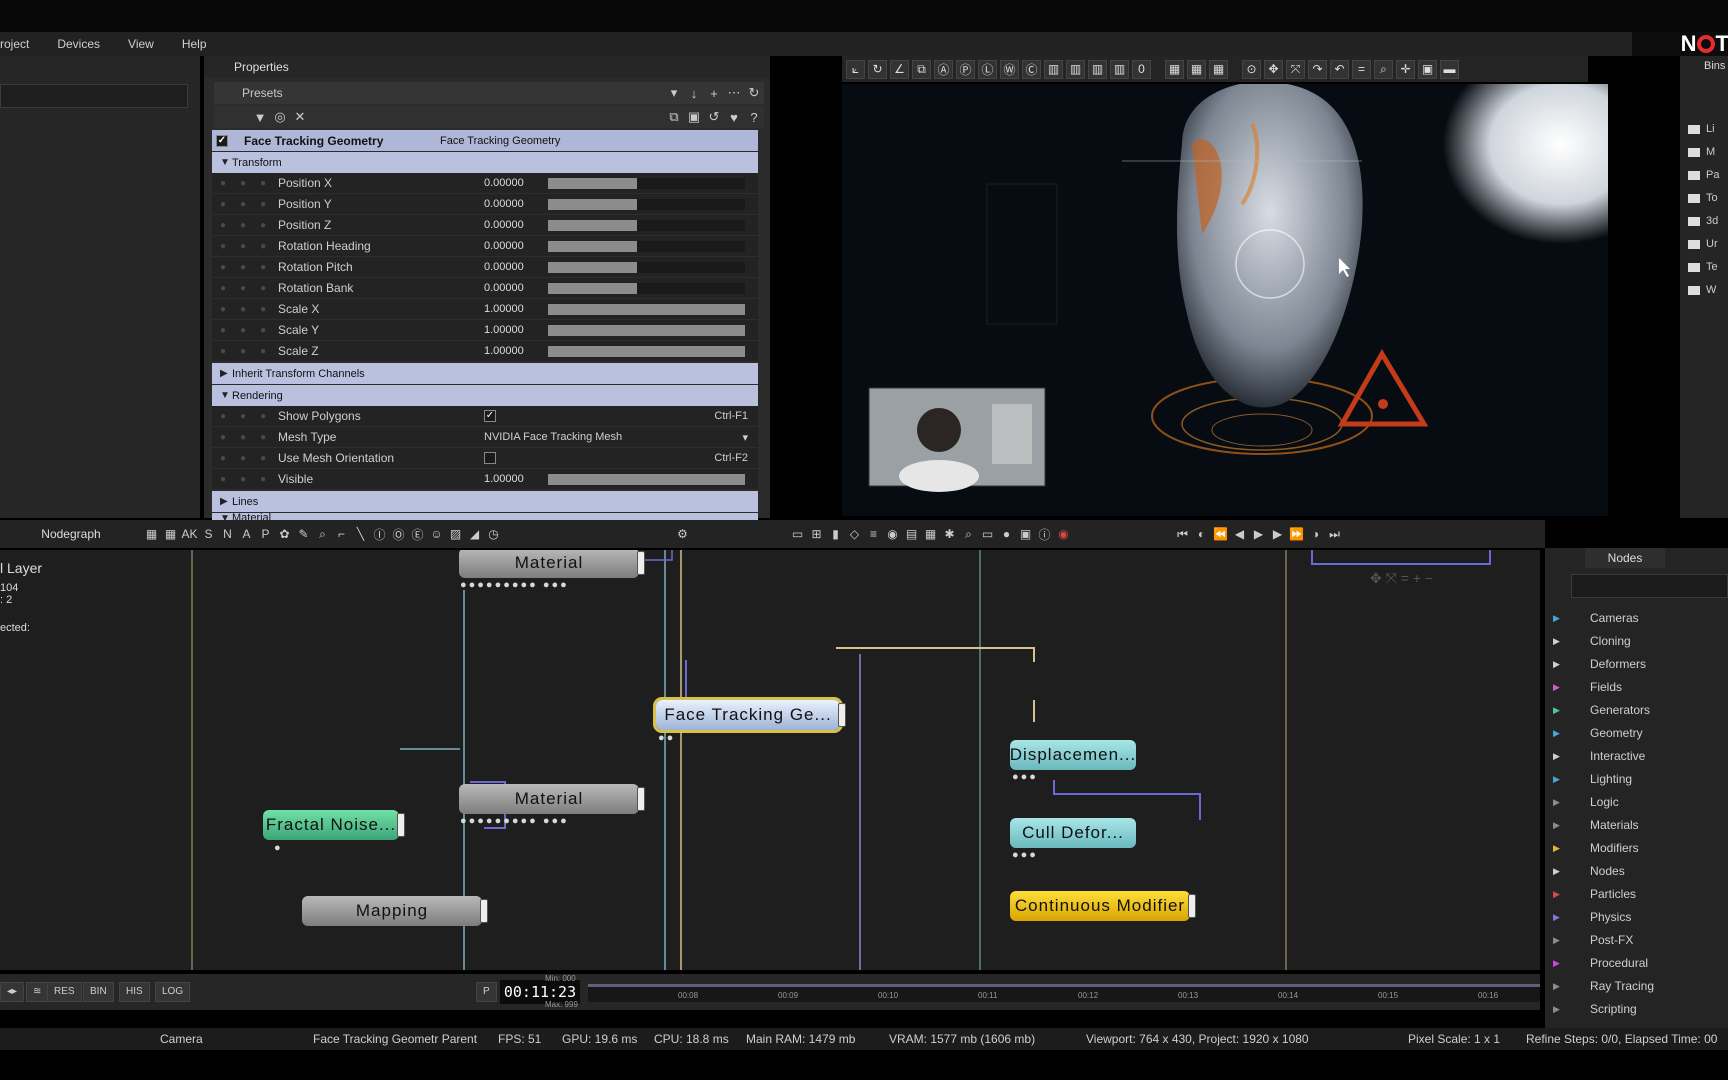 This screenshot has height=1080, width=1728. I want to click on vr-icon: ▭, so click(987, 534).